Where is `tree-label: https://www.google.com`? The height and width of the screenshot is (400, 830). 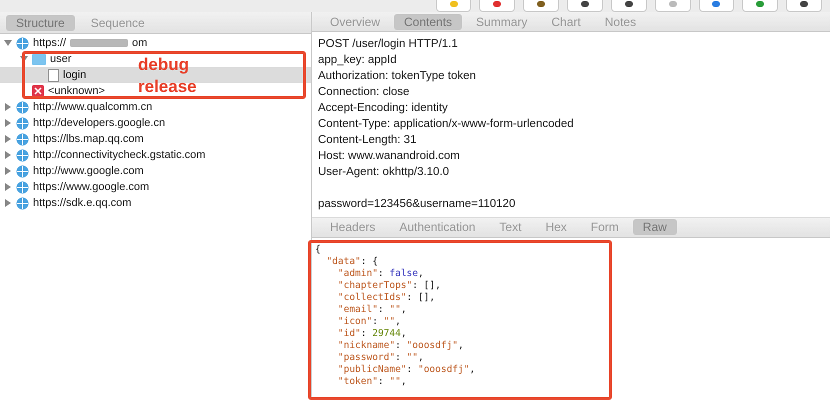
tree-label: https://www.google.com is located at coordinates (91, 187).